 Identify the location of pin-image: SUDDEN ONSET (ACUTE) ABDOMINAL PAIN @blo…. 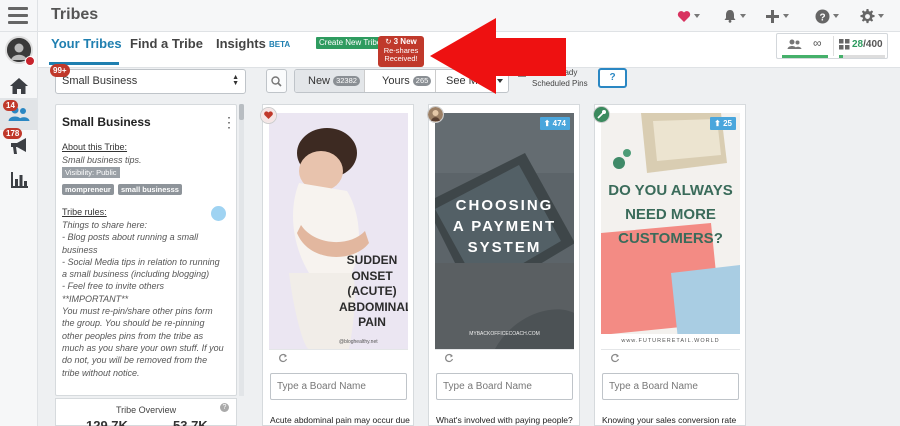
(338, 231).